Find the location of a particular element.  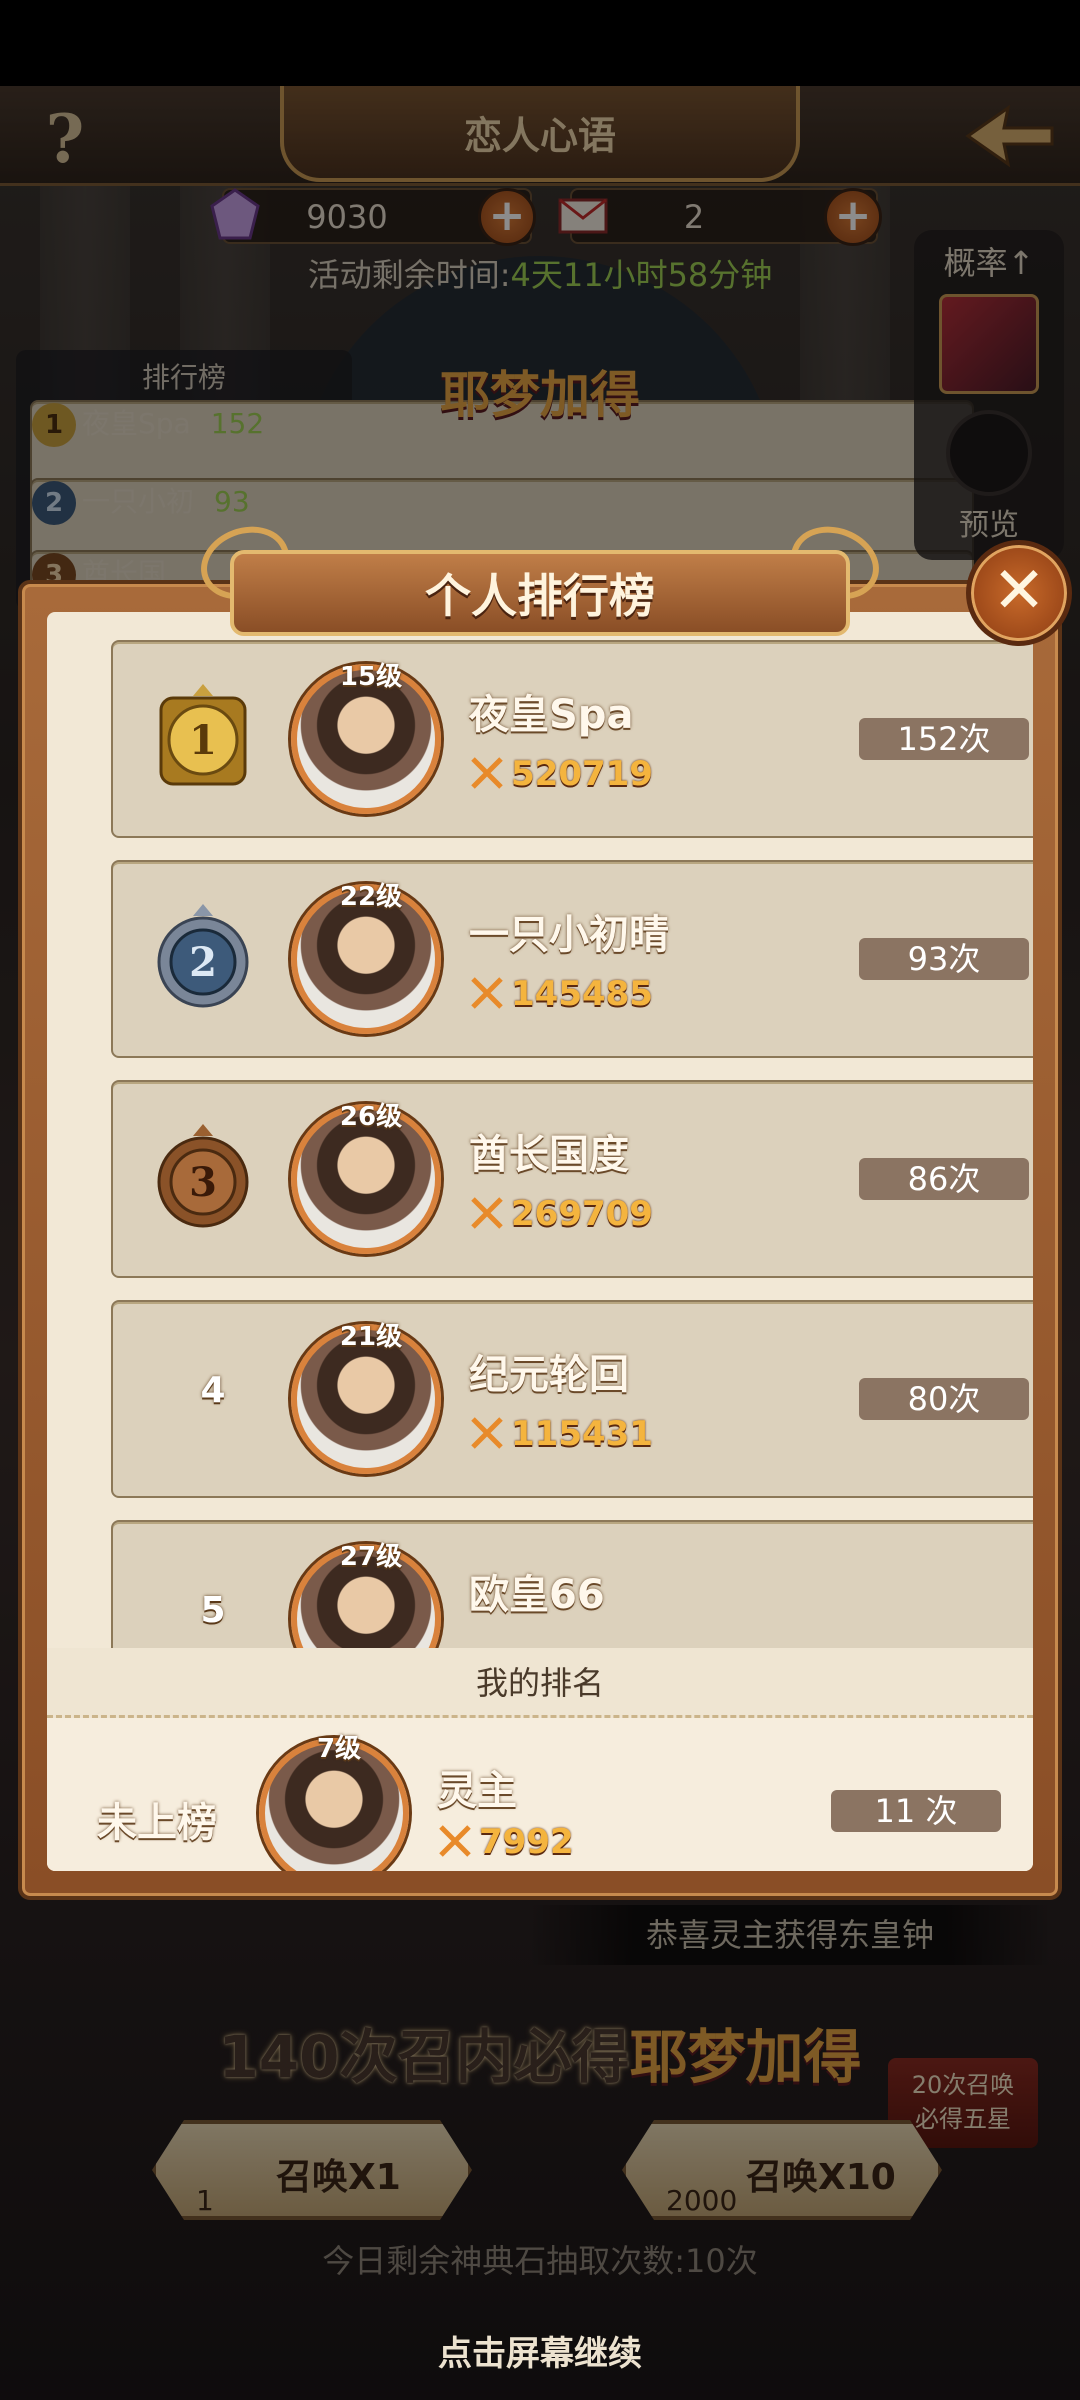

power-value: 520719 is located at coordinates (561, 774).